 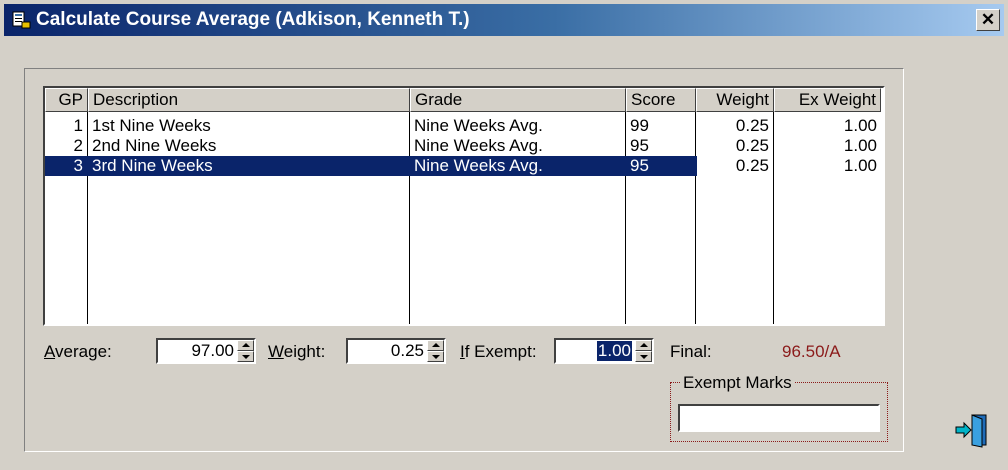 I want to click on close-icon: ✕, so click(x=988, y=19).